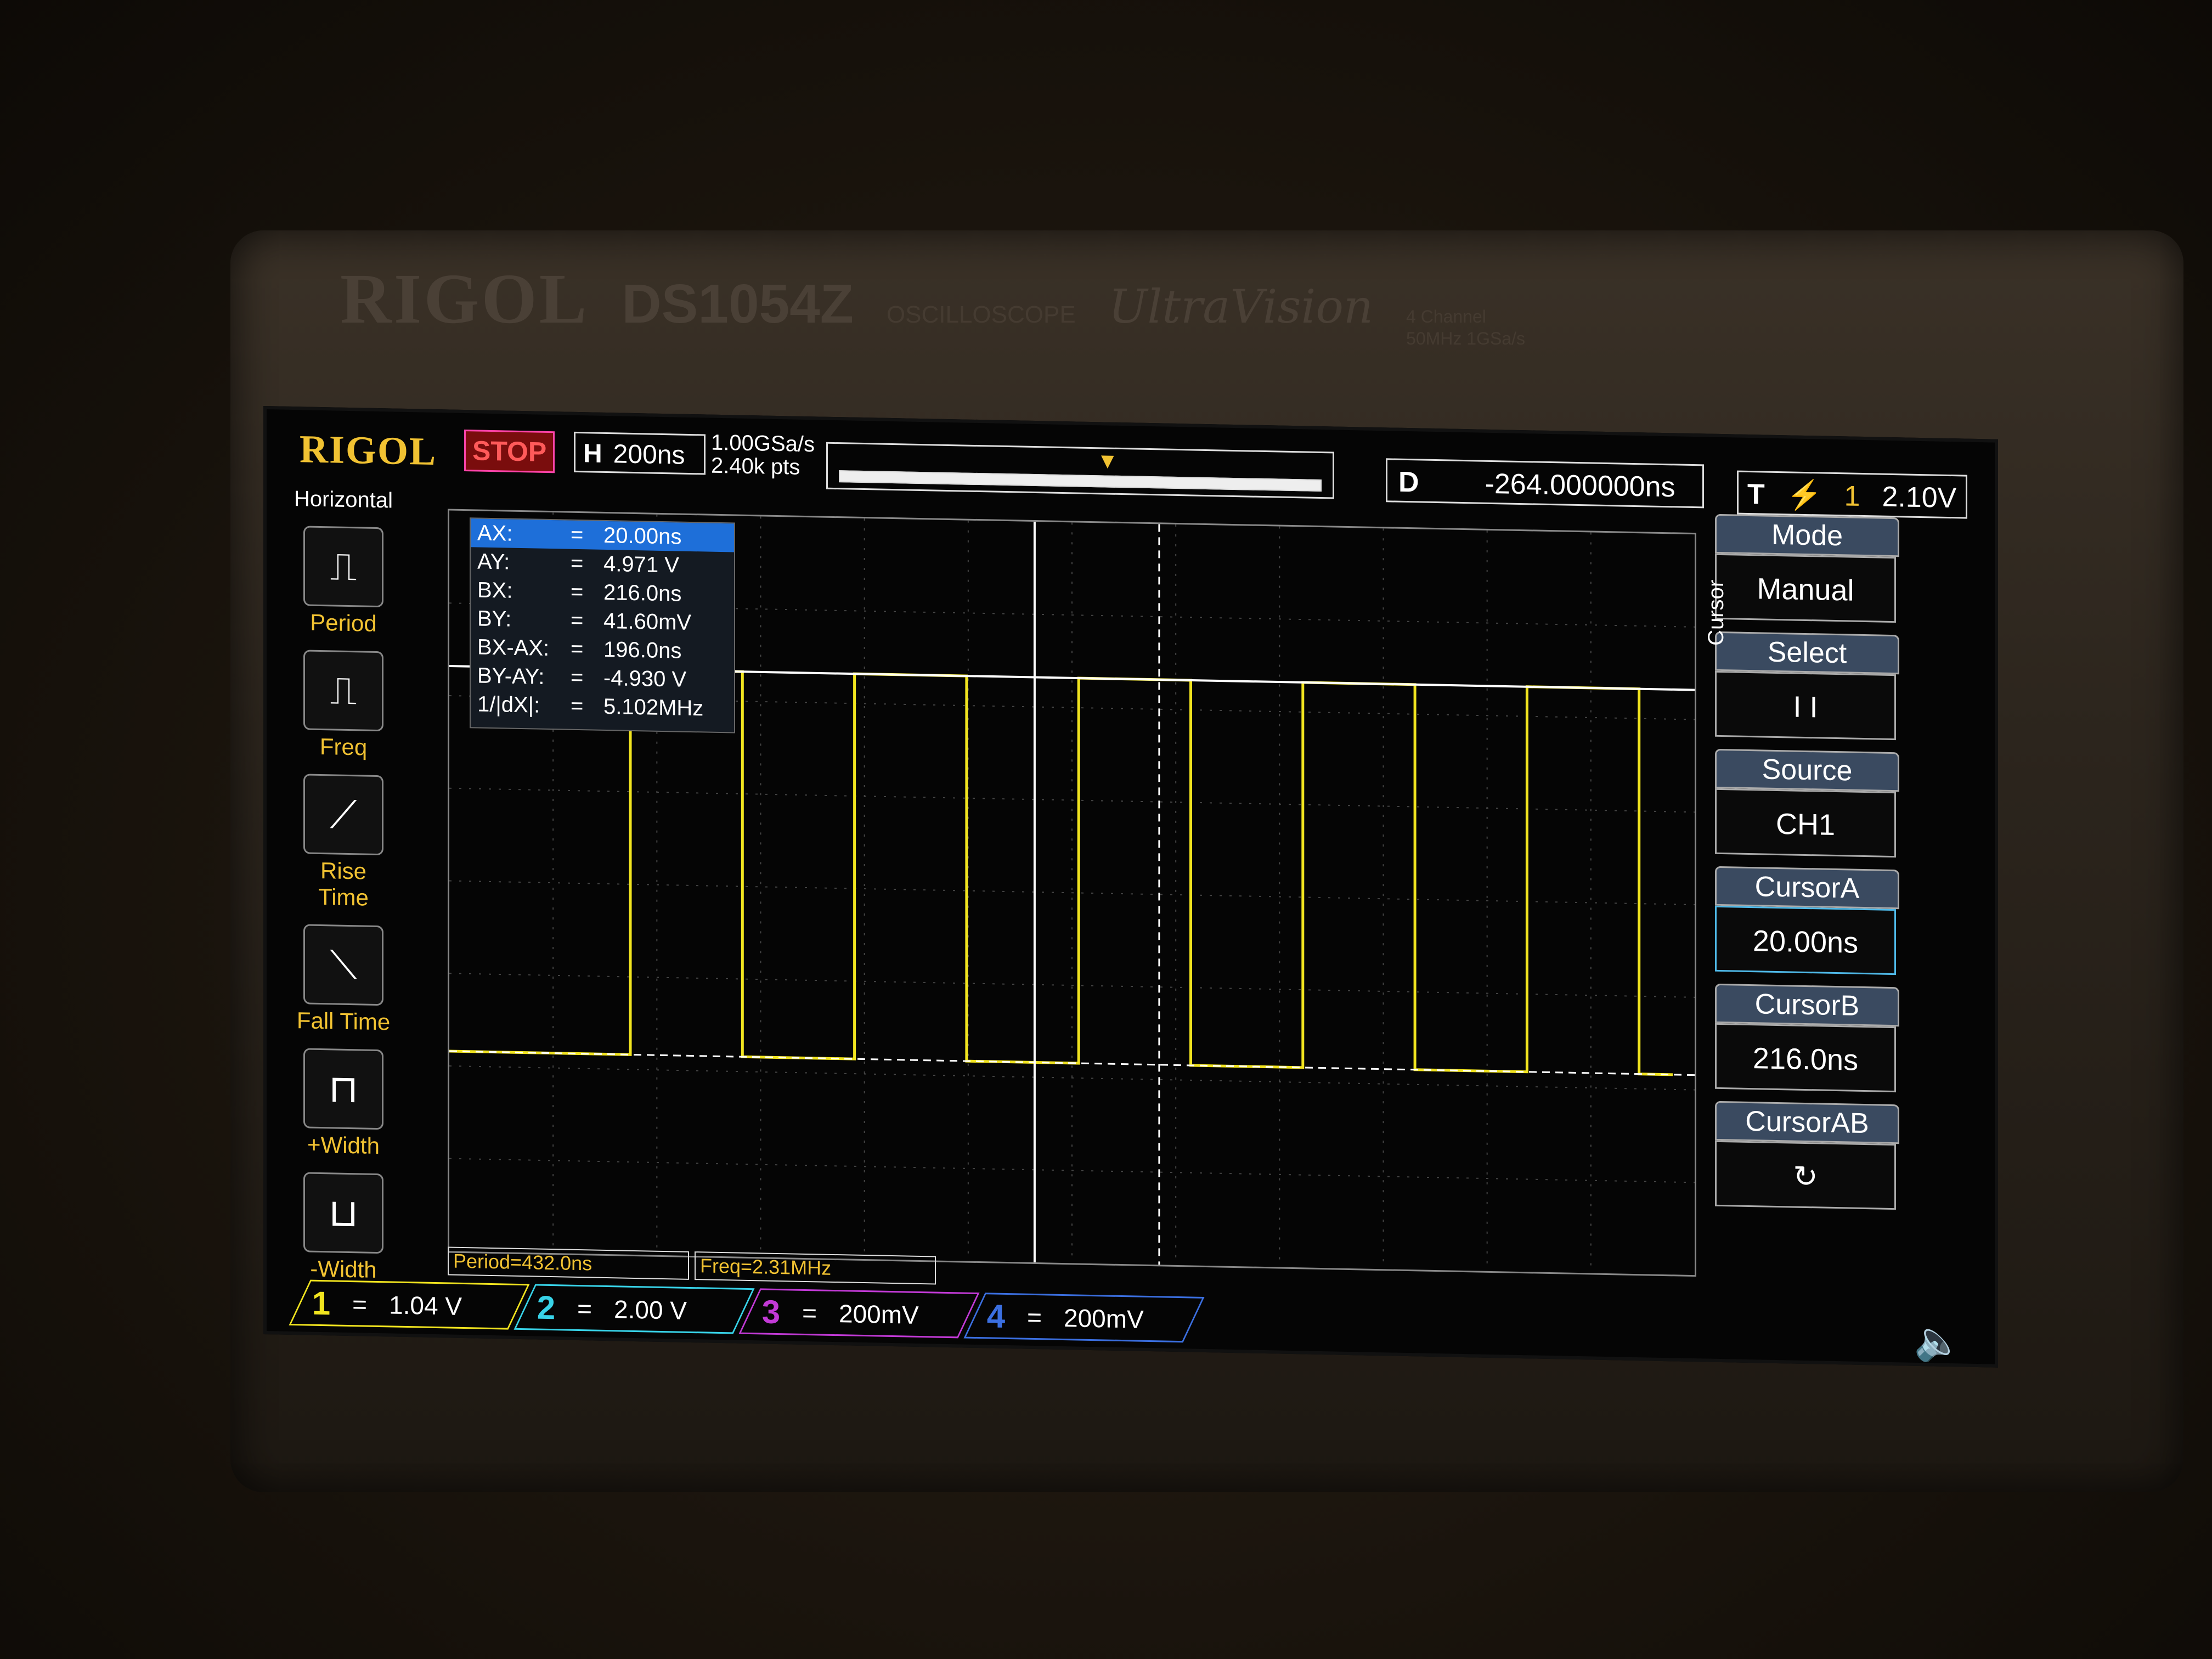 This screenshot has width=2212, height=1659. Describe the element at coordinates (344, 500) in the screenshot. I see `menu-title: Horizontal` at that location.